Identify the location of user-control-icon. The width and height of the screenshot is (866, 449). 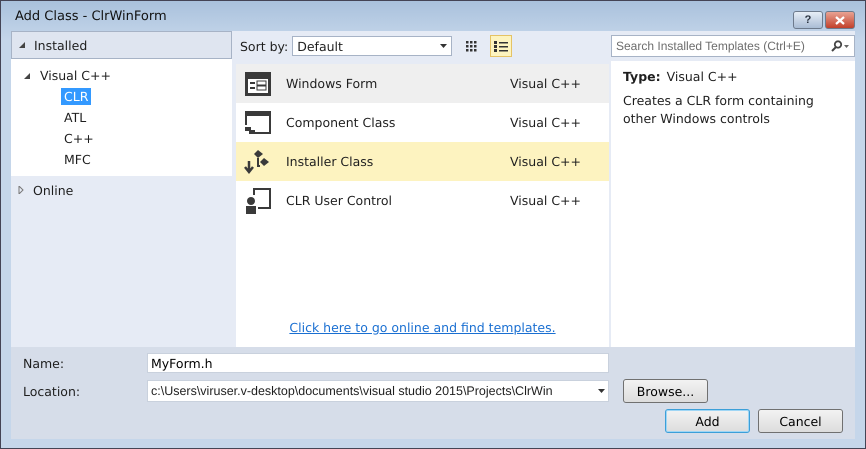
(258, 200).